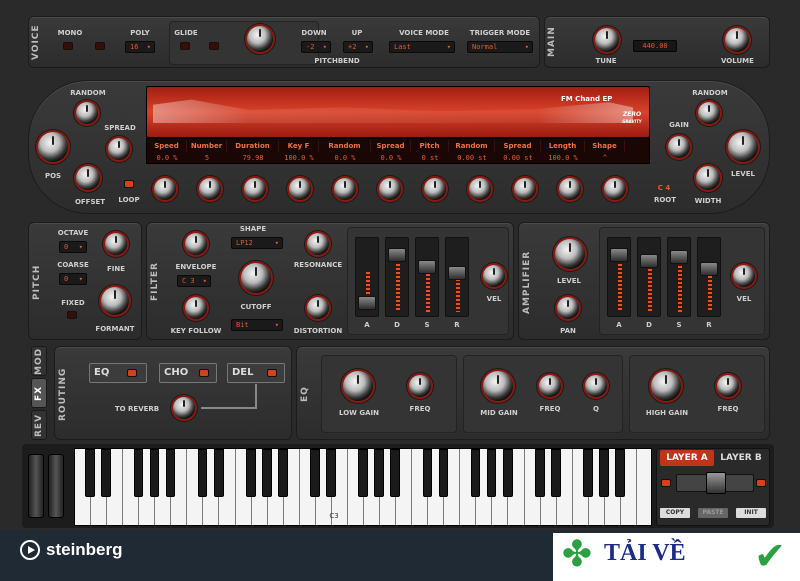 This screenshot has height=581, width=800. Describe the element at coordinates (430, 158) in the screenshot. I see `param-value: 0 st` at that location.